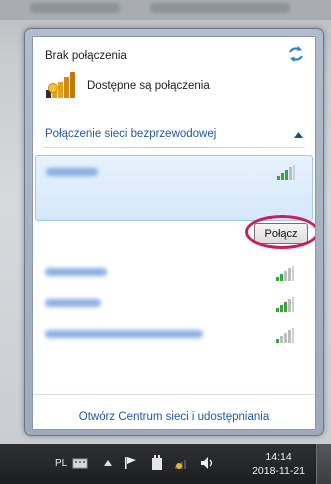 The image size is (331, 484). Describe the element at coordinates (165, 464) in the screenshot. I see `taskbar: PL 14:14 2018-11-21` at that location.